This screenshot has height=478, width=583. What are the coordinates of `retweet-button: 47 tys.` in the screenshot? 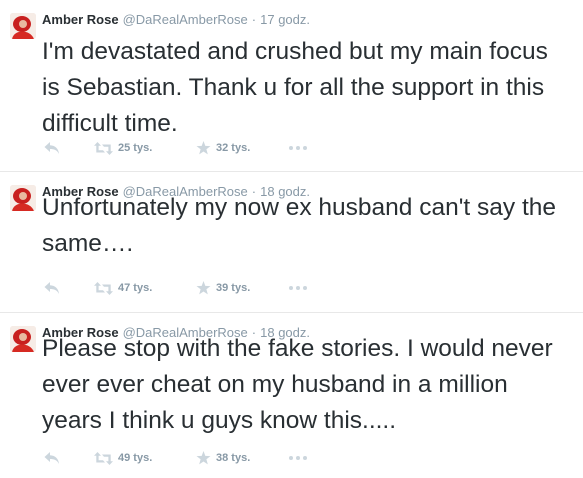 It's located at (145, 288).